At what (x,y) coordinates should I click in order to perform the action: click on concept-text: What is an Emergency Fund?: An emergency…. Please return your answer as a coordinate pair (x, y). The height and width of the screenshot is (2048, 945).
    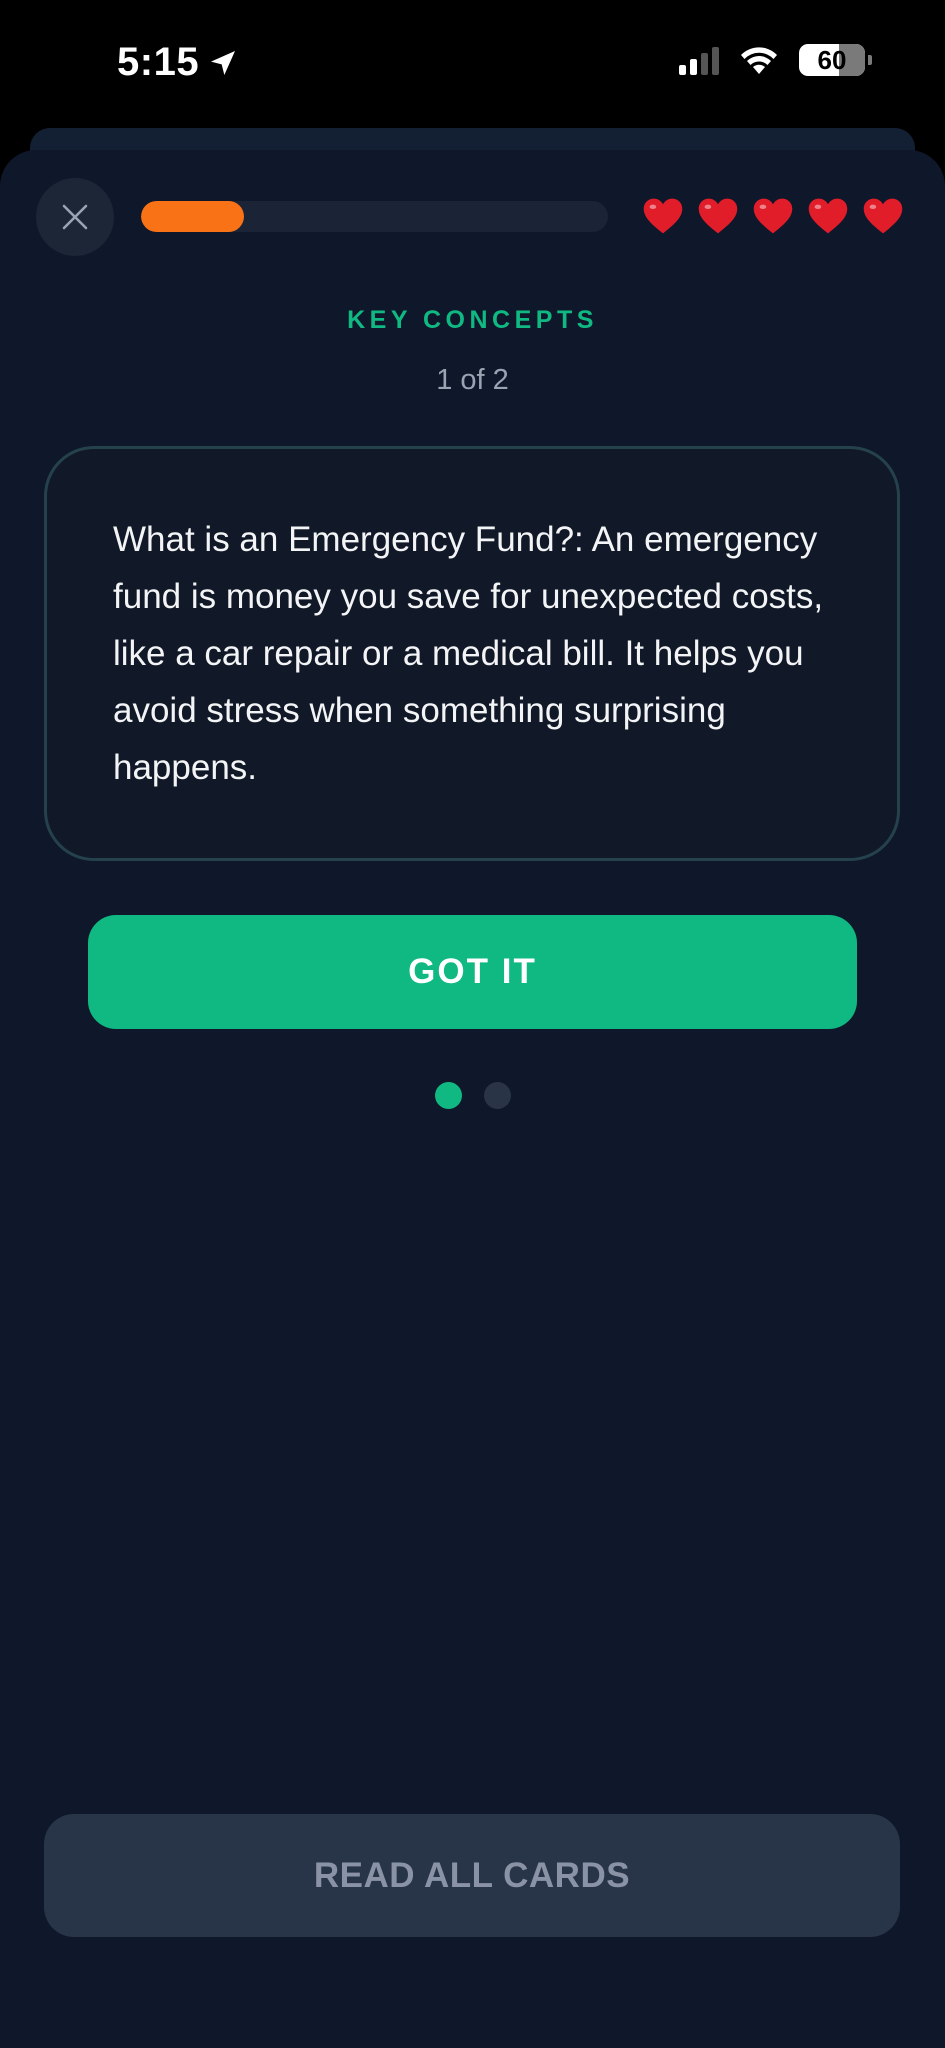
    Looking at the image, I should click on (468, 653).